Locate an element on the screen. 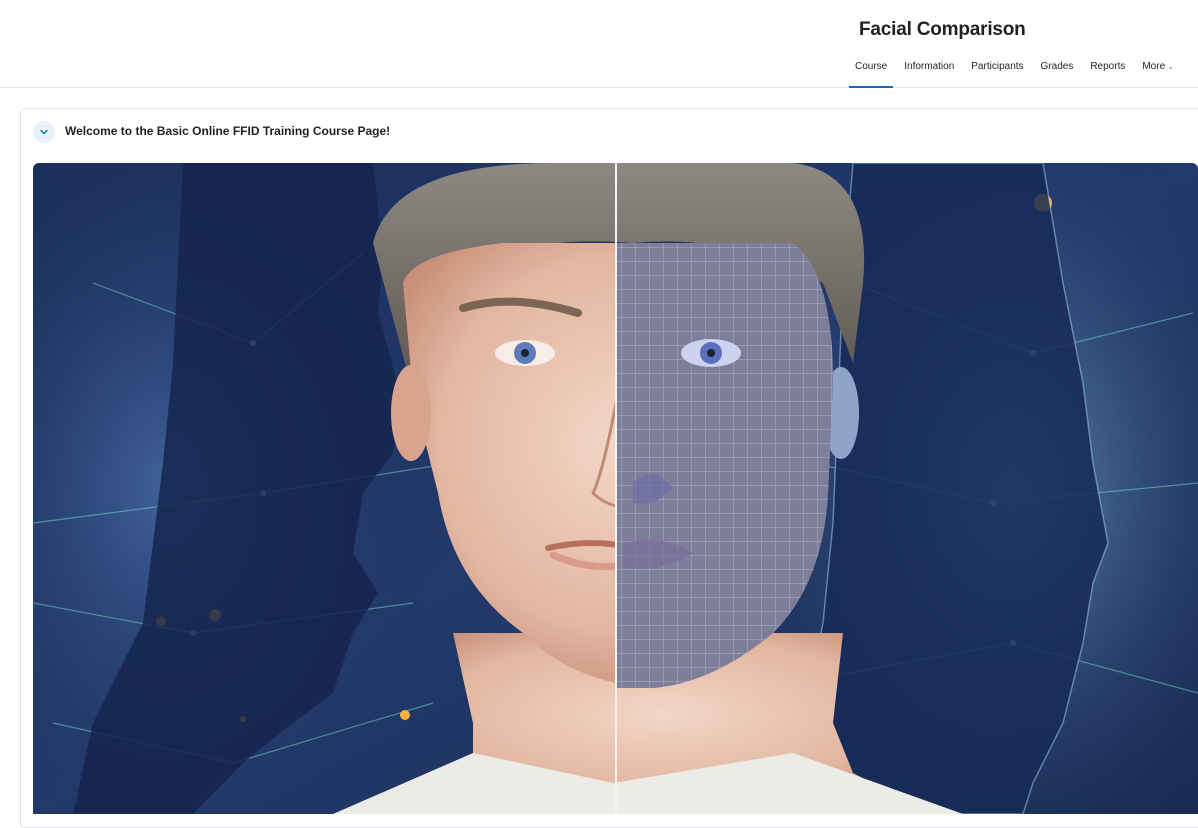 The height and width of the screenshot is (828, 1198). page-title: Facial Comparison is located at coordinates (942, 29).